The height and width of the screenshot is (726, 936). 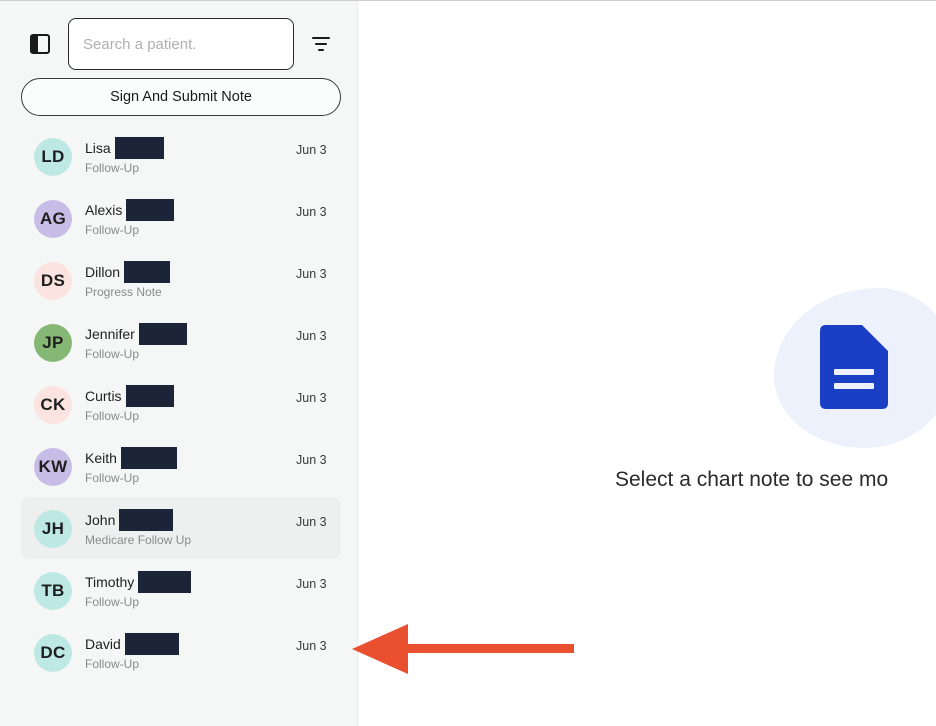 I want to click on patient-row: JP Jennifer Follow-Up Jun 3, so click(x=181, y=342).